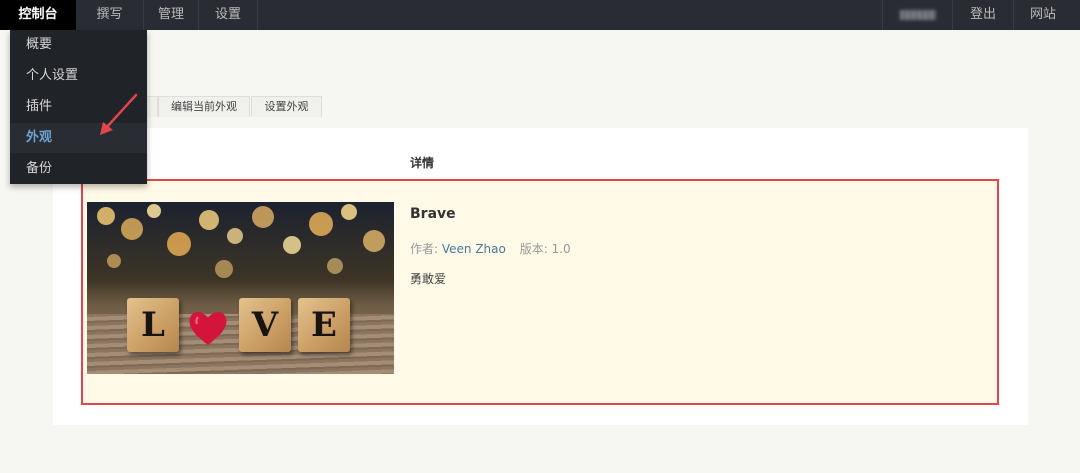  What do you see at coordinates (119, 114) in the screenshot?
I see `annotation-arrow-icon` at bounding box center [119, 114].